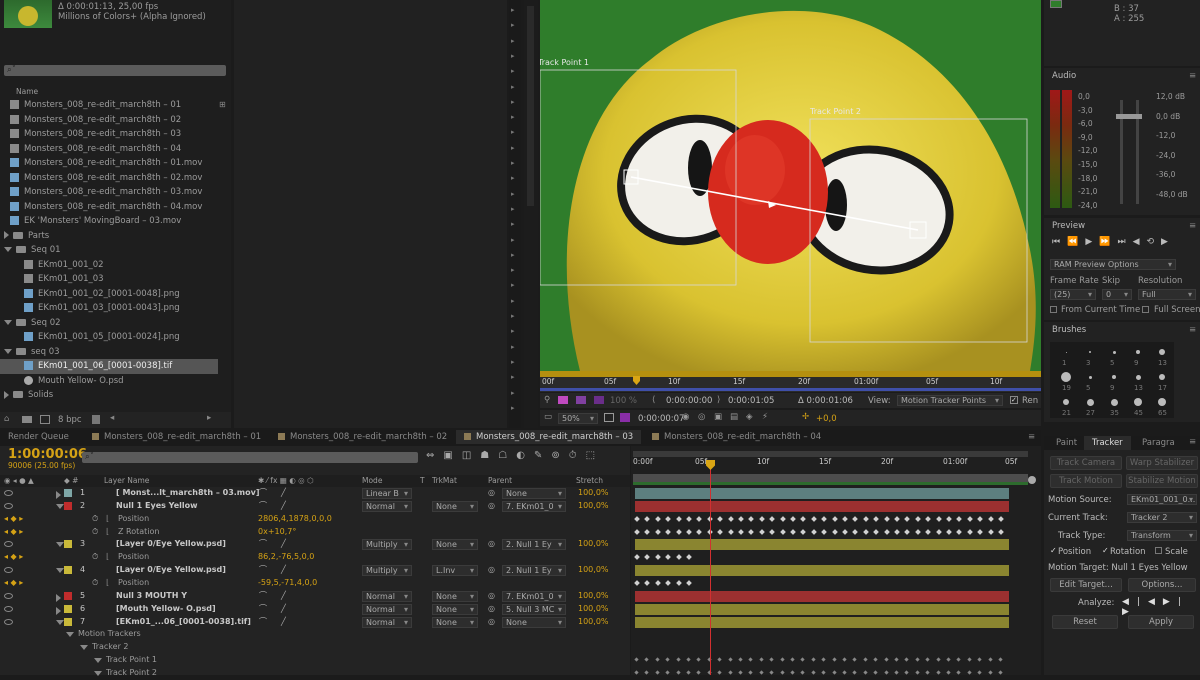  Describe the element at coordinates (1066, 443) in the screenshot. I see `tab-paint: Paint` at that location.